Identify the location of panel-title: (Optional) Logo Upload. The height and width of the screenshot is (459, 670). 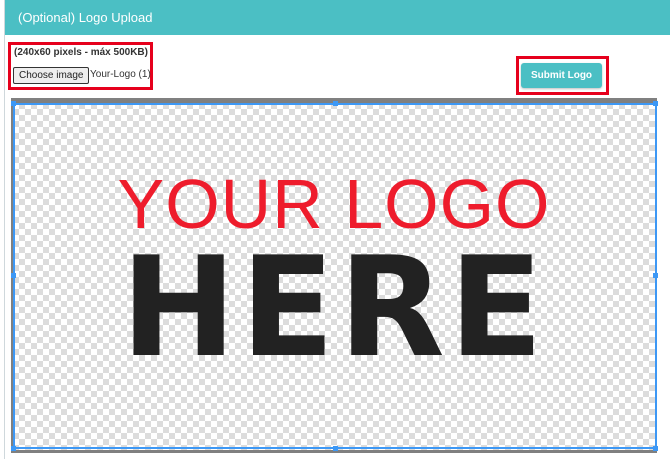
(337, 17).